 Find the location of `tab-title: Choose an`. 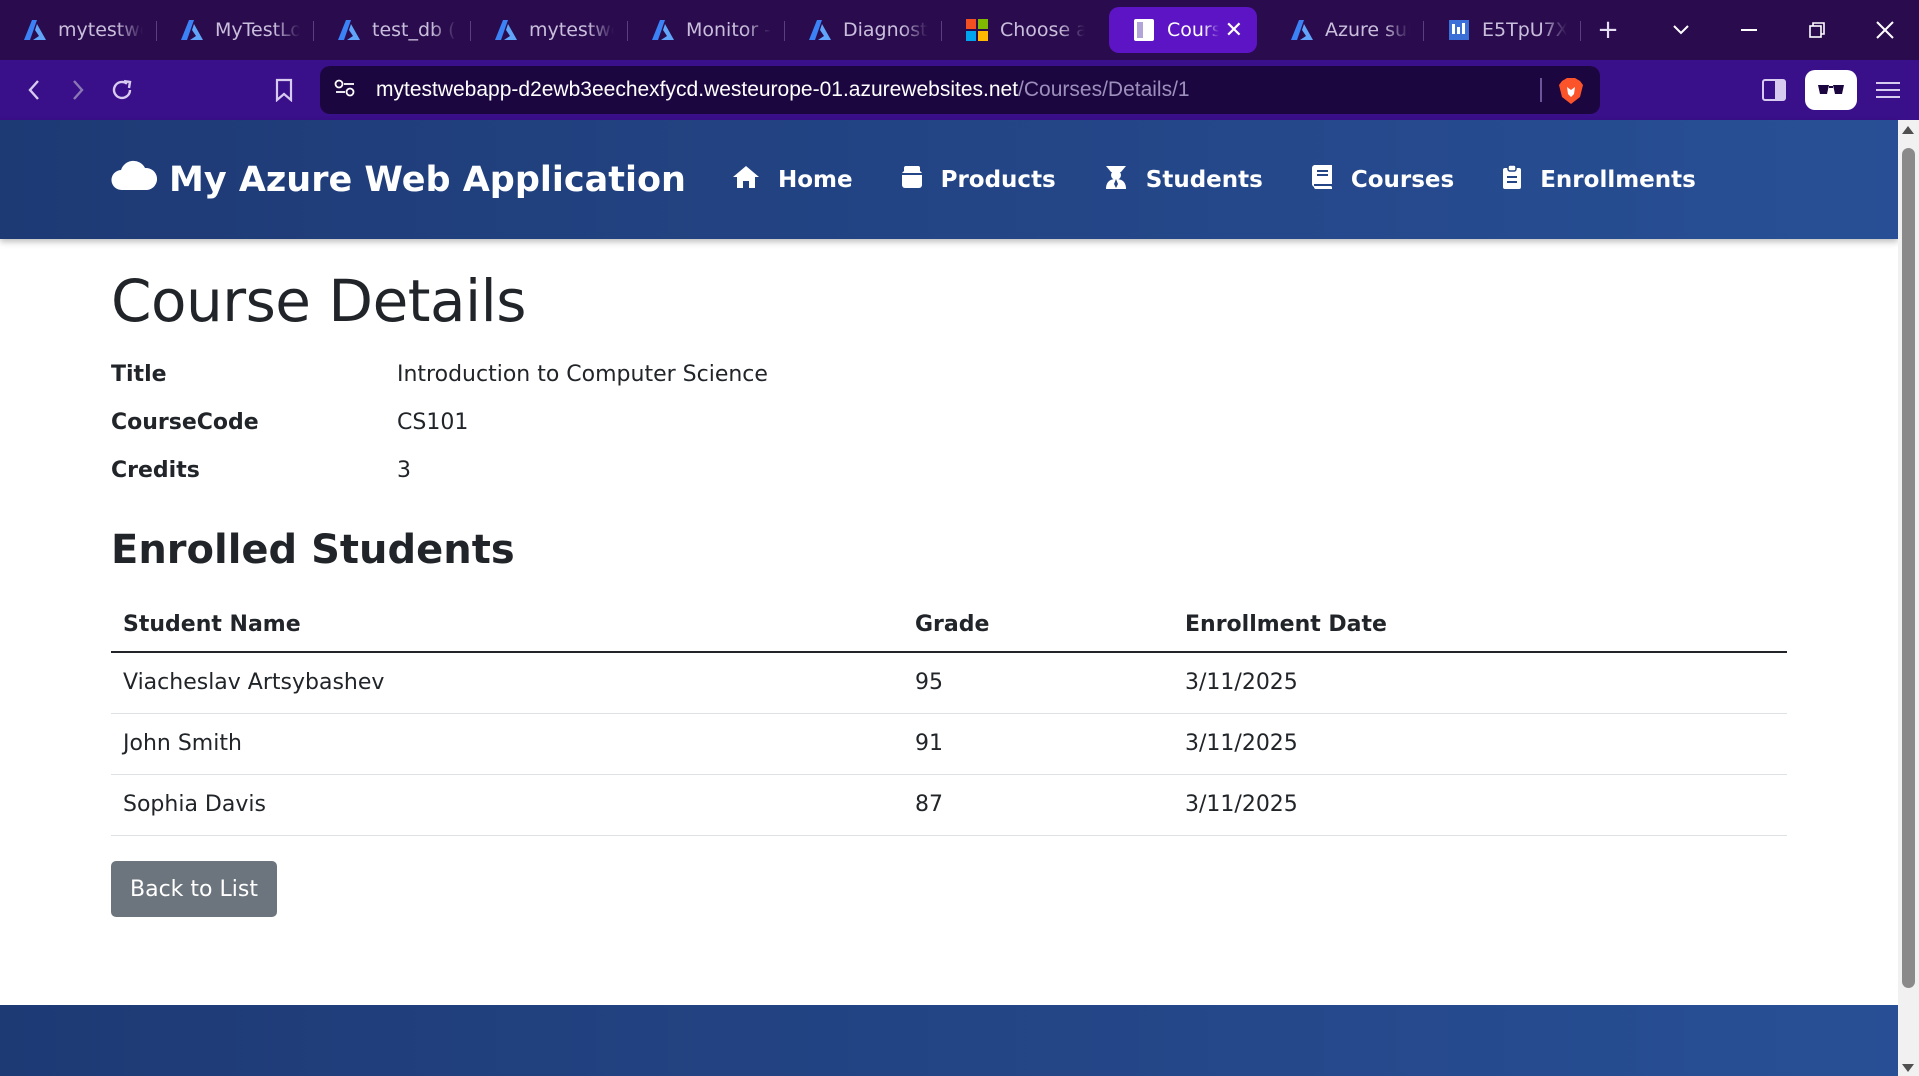

tab-title: Choose an is located at coordinates (1042, 30).